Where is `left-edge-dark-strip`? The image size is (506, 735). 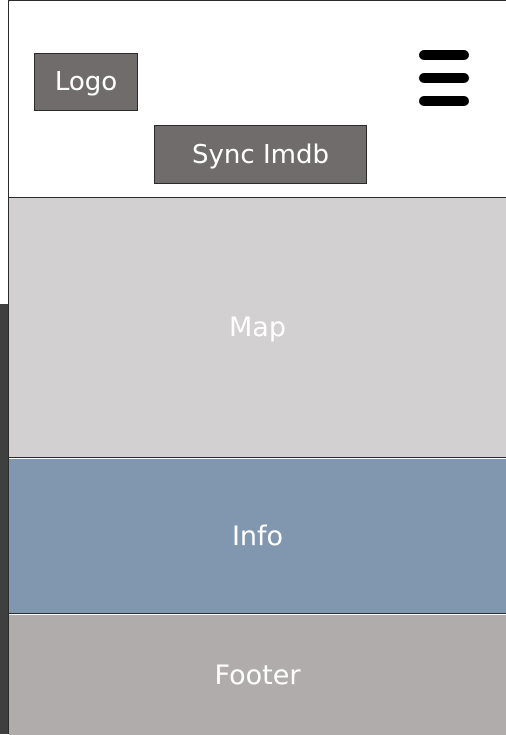 left-edge-dark-strip is located at coordinates (4, 519).